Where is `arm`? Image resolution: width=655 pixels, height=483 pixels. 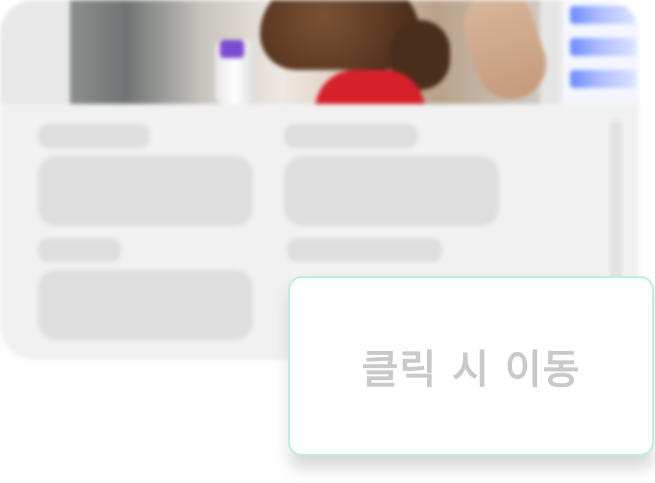
arm is located at coordinates (505, 52).